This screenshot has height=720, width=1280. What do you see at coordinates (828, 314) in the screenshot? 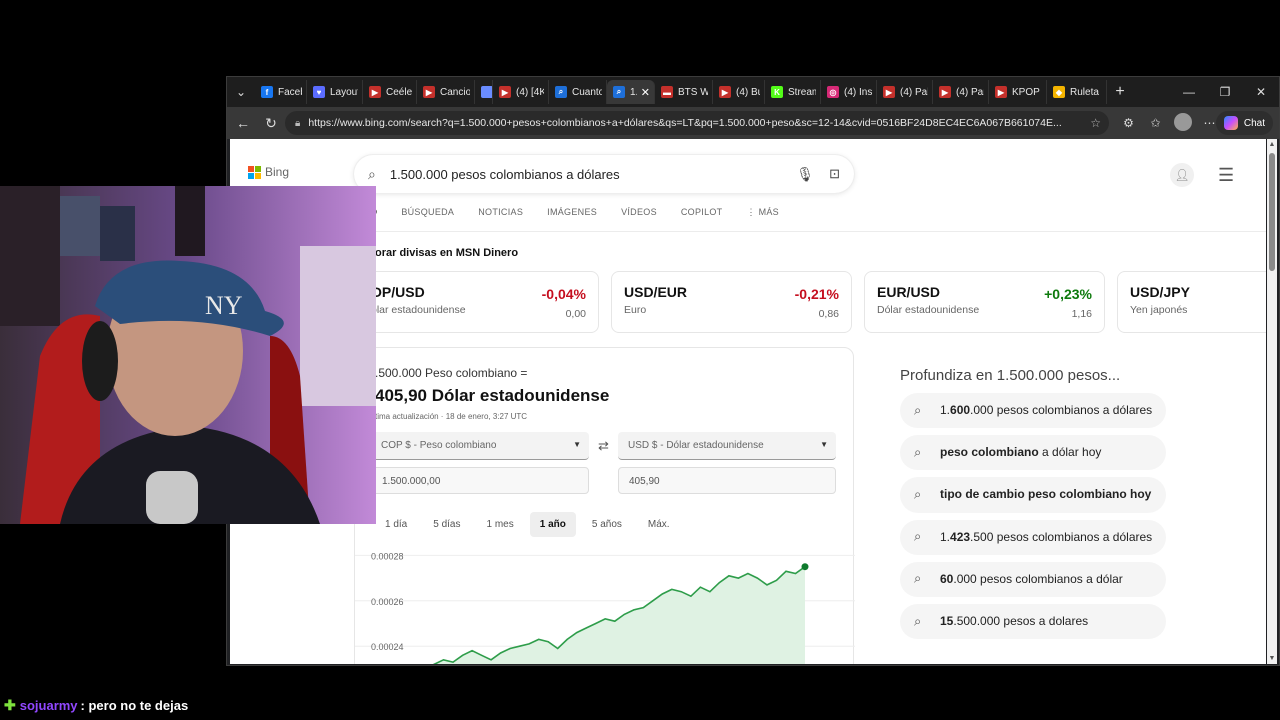
I see `ticker-value: 0,86` at bounding box center [828, 314].